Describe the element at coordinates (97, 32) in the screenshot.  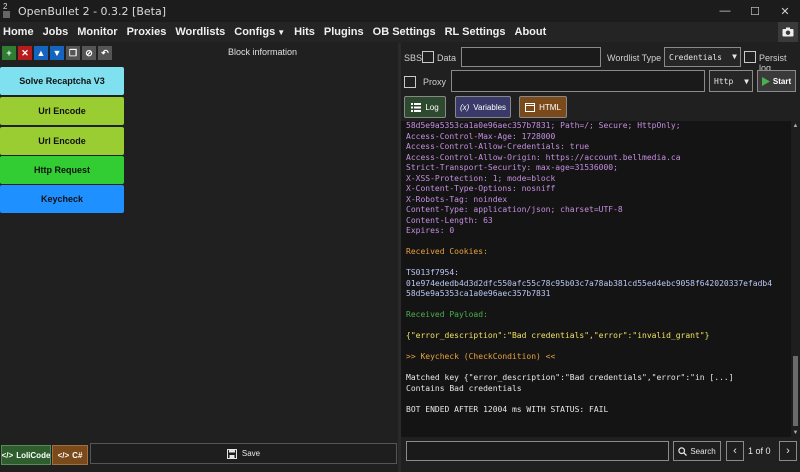
I see `menu-monitor: Monitor` at that location.